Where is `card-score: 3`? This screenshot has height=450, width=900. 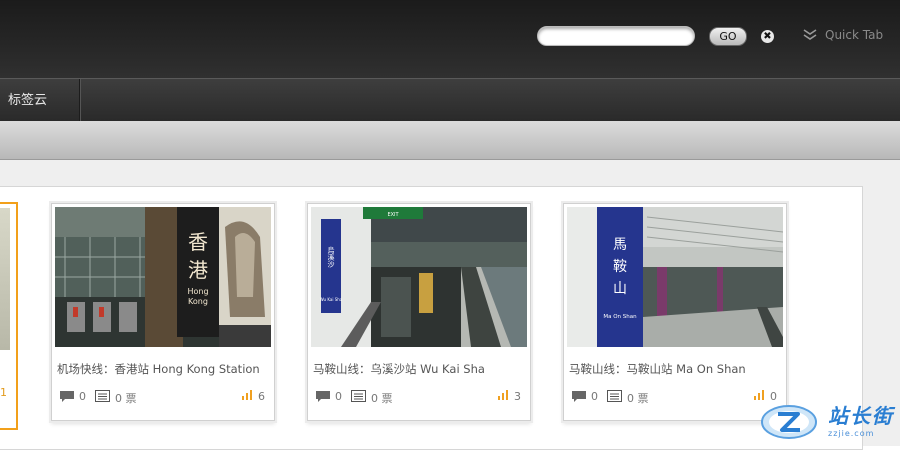
card-score: 3 is located at coordinates (517, 396).